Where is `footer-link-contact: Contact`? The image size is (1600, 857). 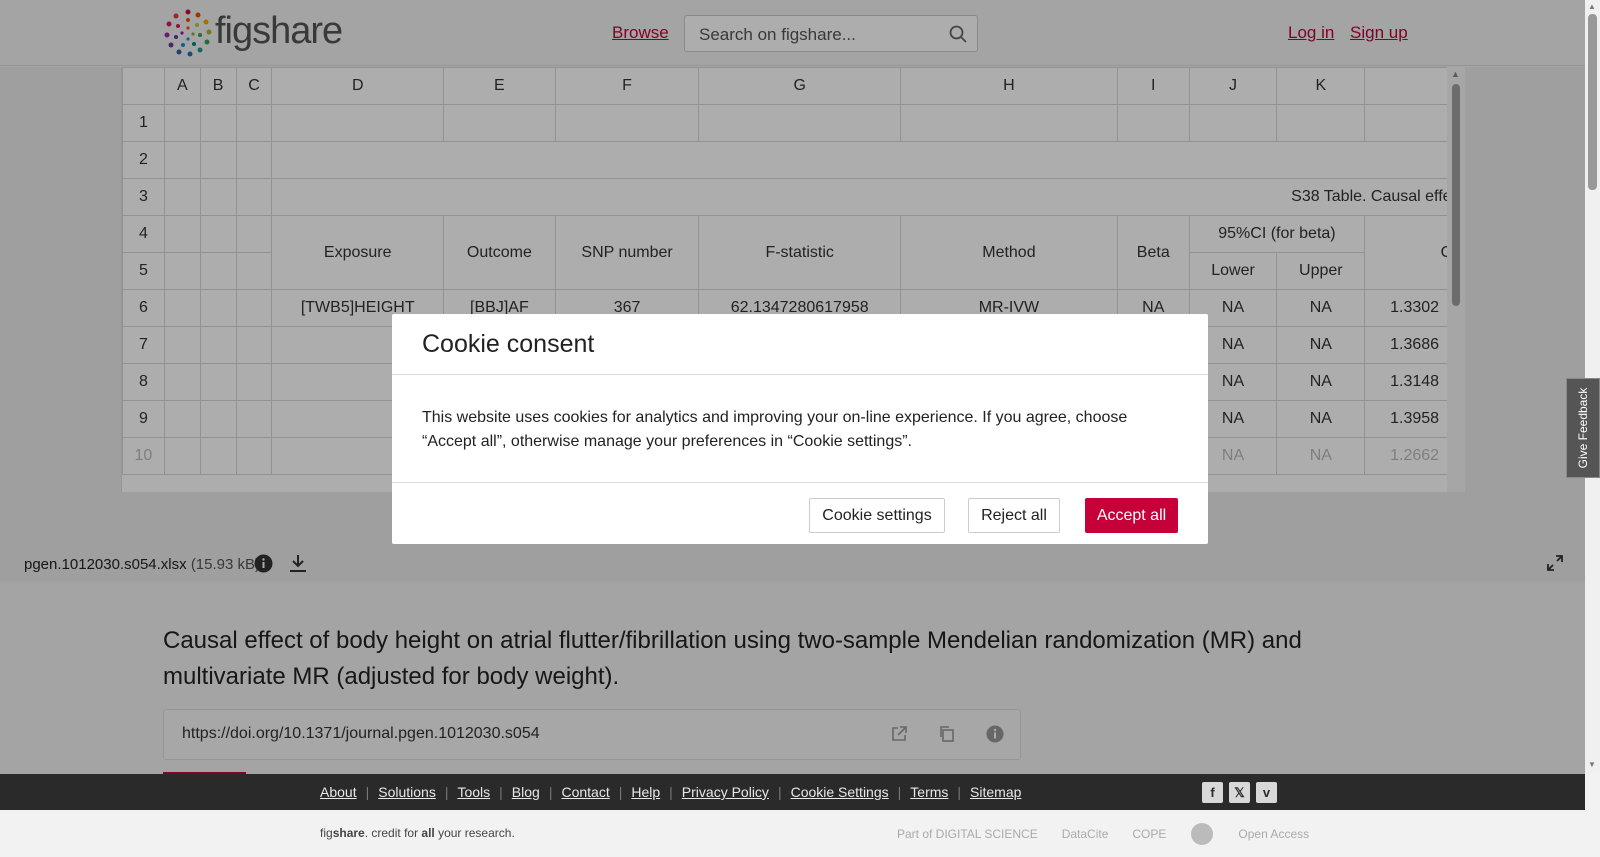
footer-link-contact: Contact is located at coordinates (585, 792).